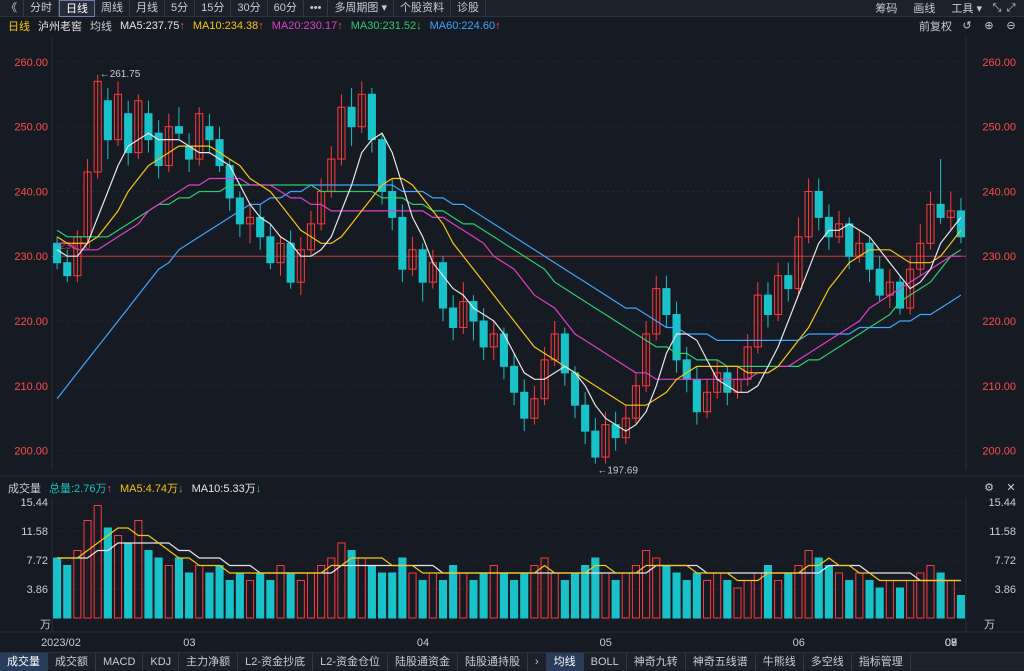 The image size is (1024, 671). What do you see at coordinates (1005, 561) in the screenshot?
I see `volume-tick-right: 7.72` at bounding box center [1005, 561].